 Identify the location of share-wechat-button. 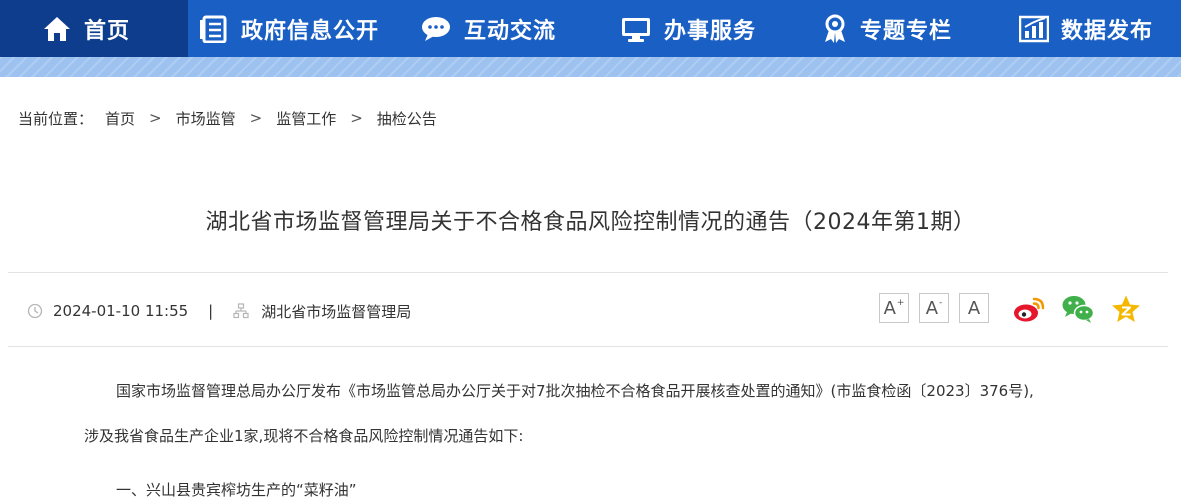
(1078, 309).